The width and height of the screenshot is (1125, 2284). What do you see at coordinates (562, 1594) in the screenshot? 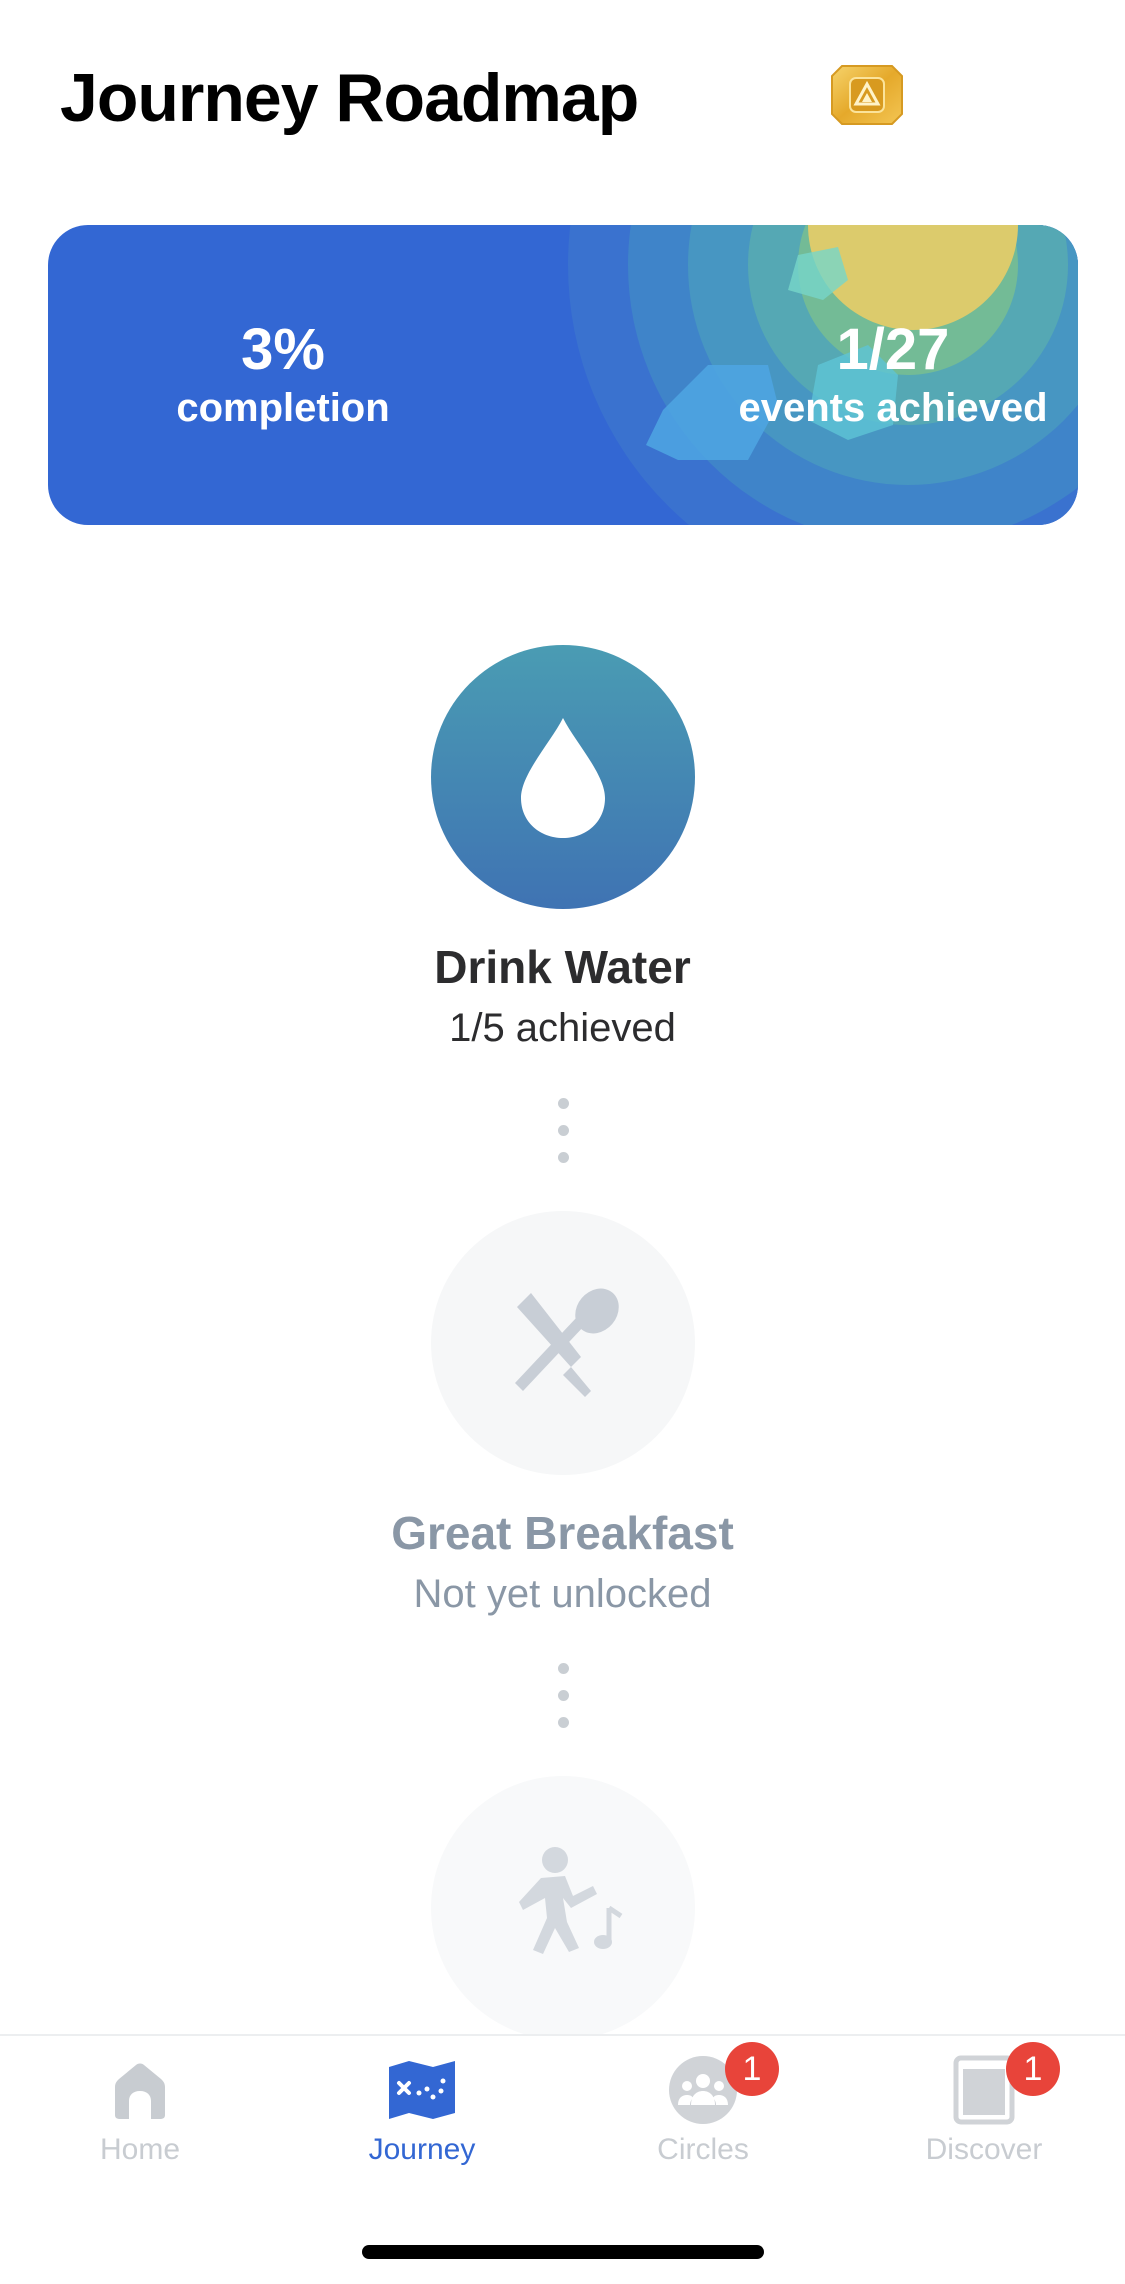
I see `node-status: Not yet unlocked` at bounding box center [562, 1594].